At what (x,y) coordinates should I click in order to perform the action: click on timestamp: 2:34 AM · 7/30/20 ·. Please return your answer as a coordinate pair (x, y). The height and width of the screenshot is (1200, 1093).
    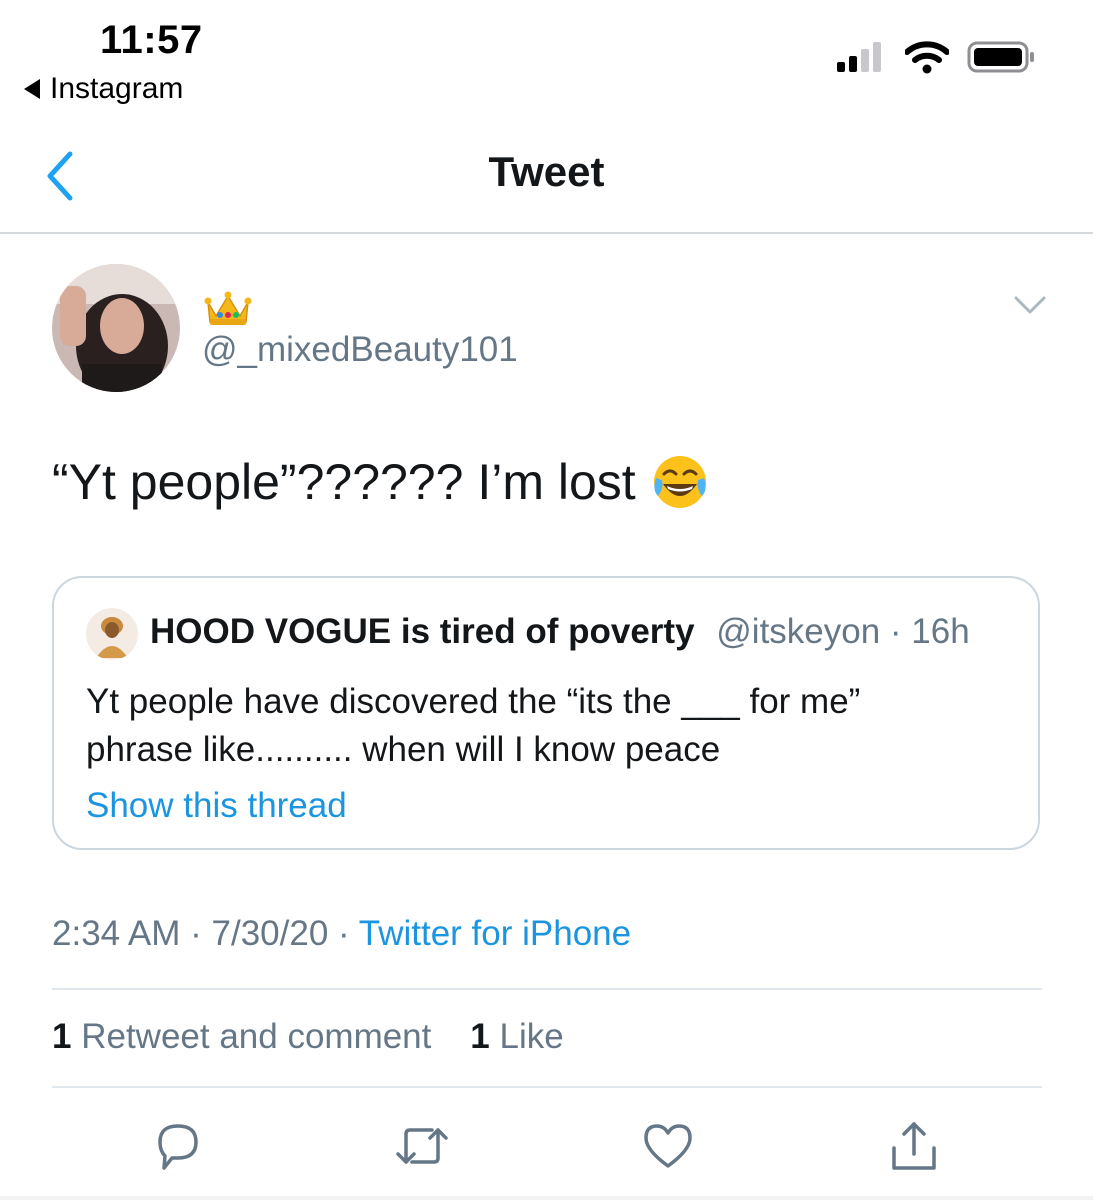
    Looking at the image, I should click on (205, 933).